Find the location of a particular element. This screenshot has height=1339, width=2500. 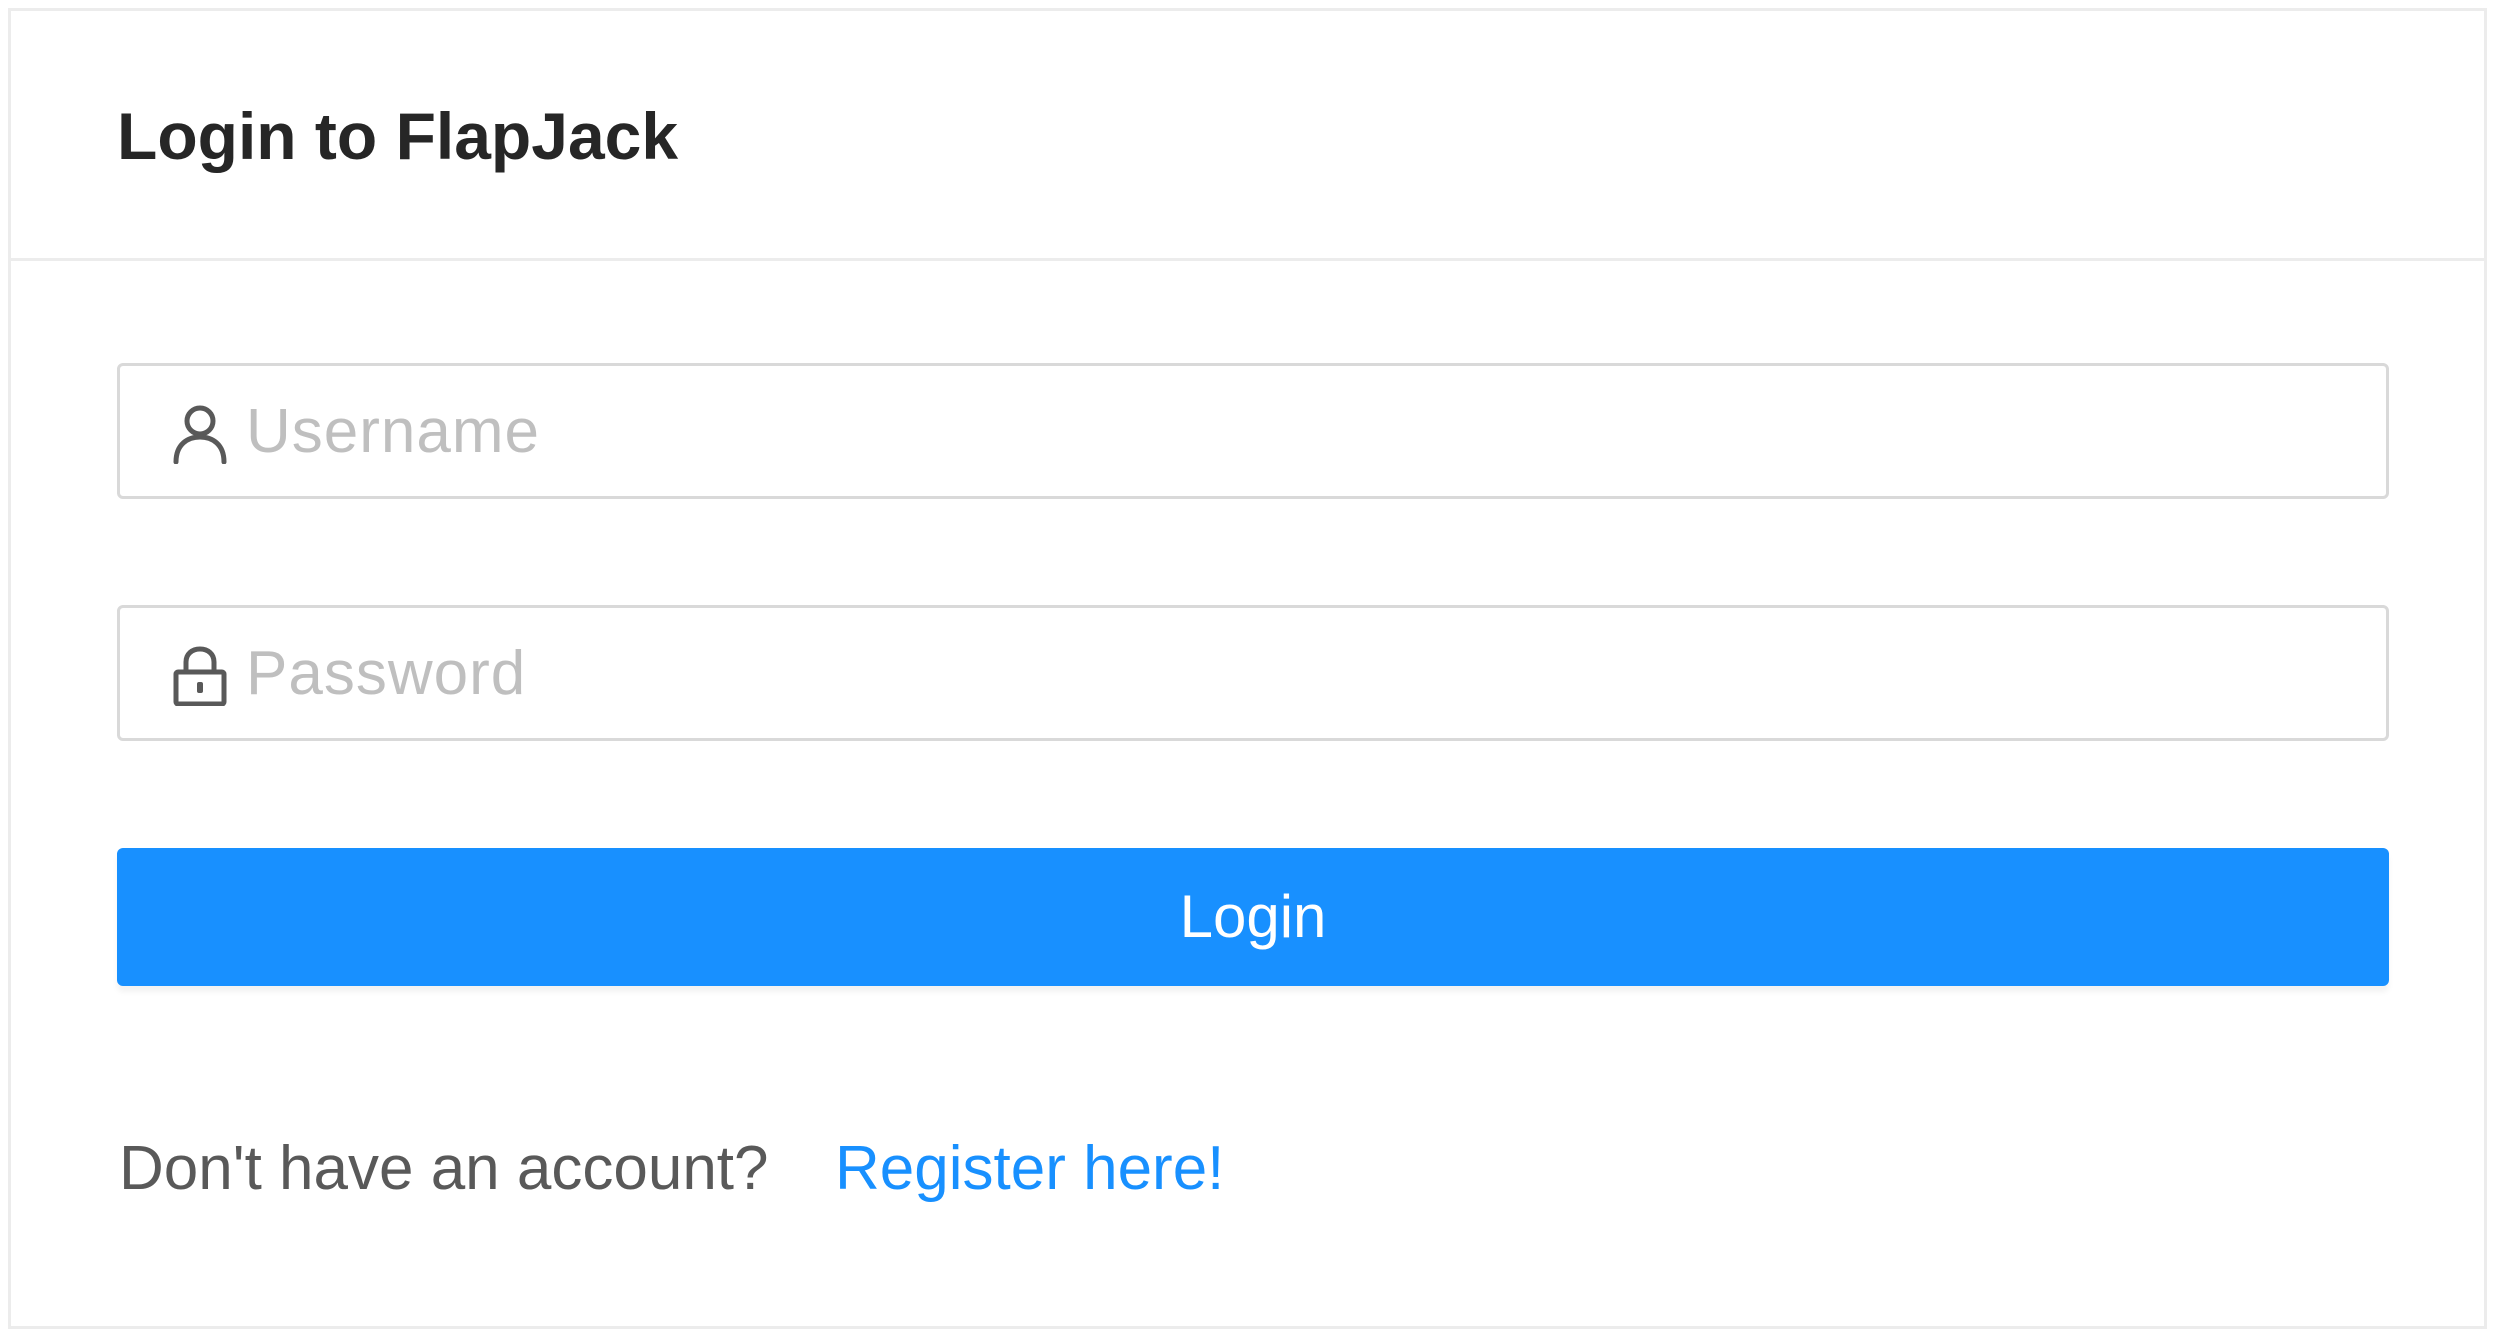

username-field is located at coordinates (1253, 431).